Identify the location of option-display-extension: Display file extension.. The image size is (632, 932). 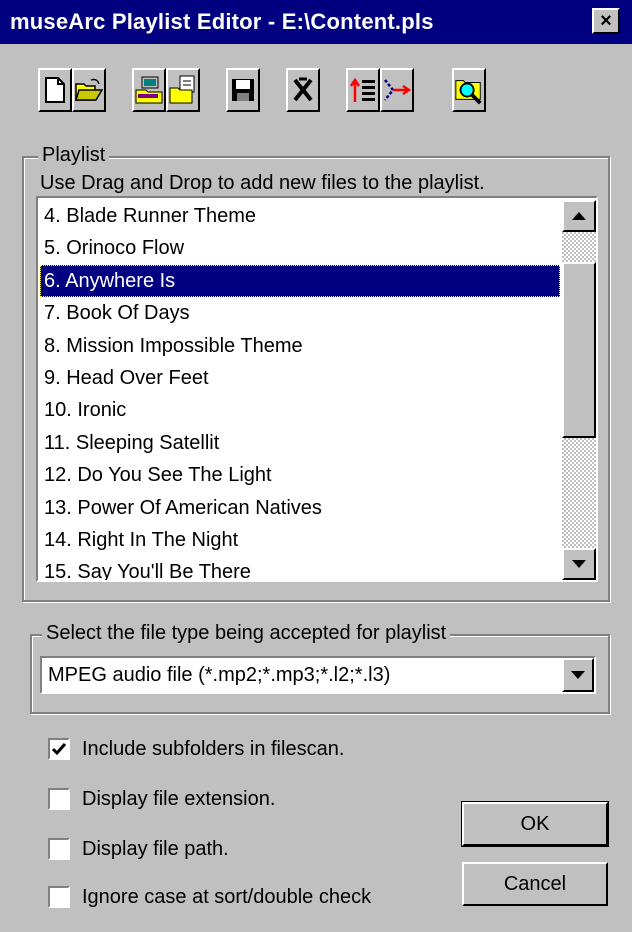
(161, 799).